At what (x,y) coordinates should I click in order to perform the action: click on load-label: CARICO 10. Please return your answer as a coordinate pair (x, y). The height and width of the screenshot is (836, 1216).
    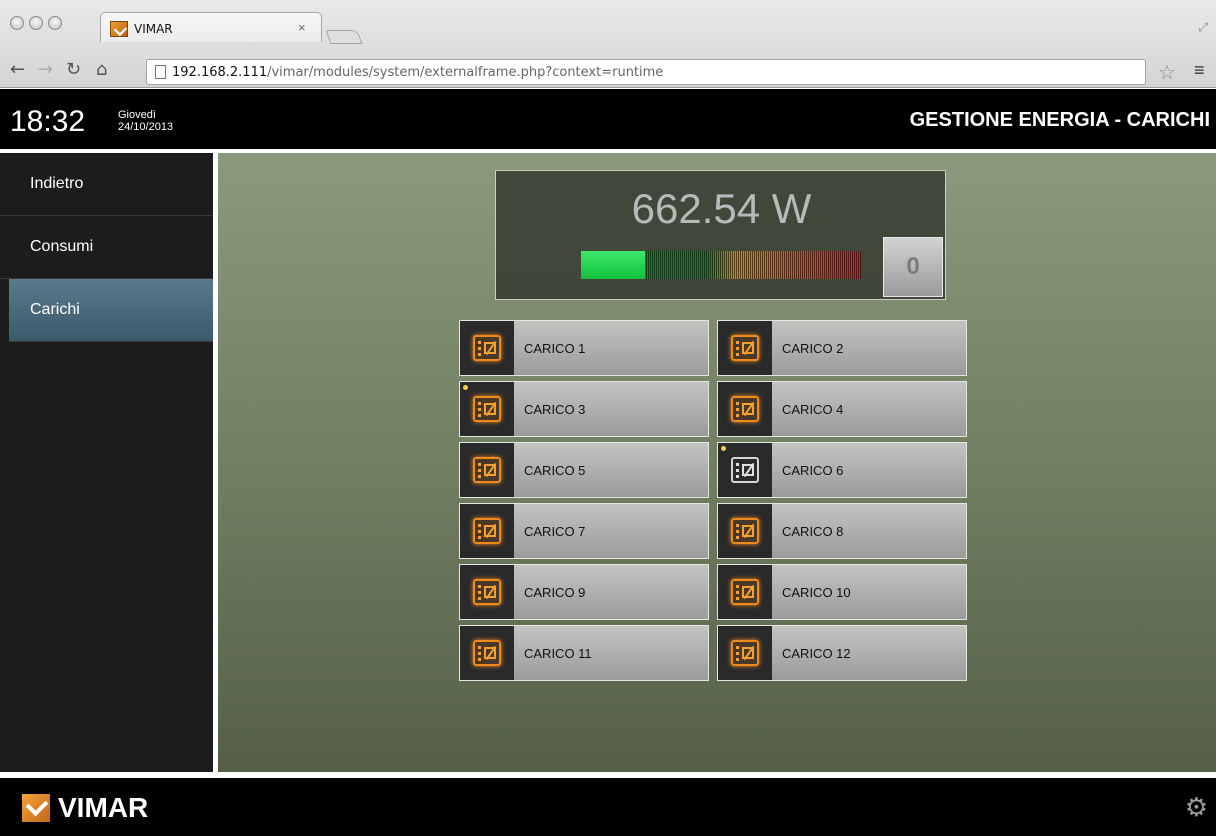
    Looking at the image, I should click on (816, 592).